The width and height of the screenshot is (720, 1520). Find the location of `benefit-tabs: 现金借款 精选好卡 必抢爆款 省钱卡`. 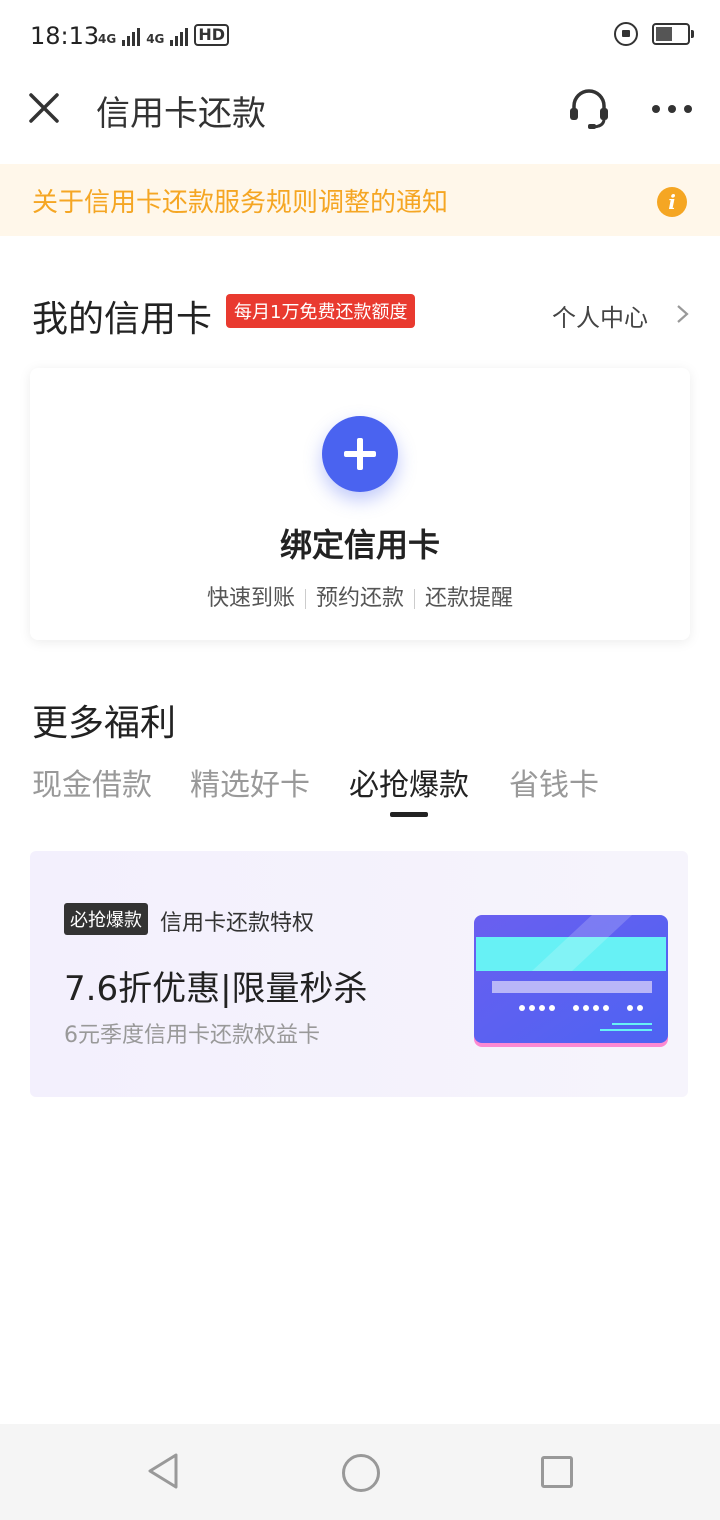

benefit-tabs: 现金借款 精选好卡 必抢爆款 省钱卡 is located at coordinates (362, 790).